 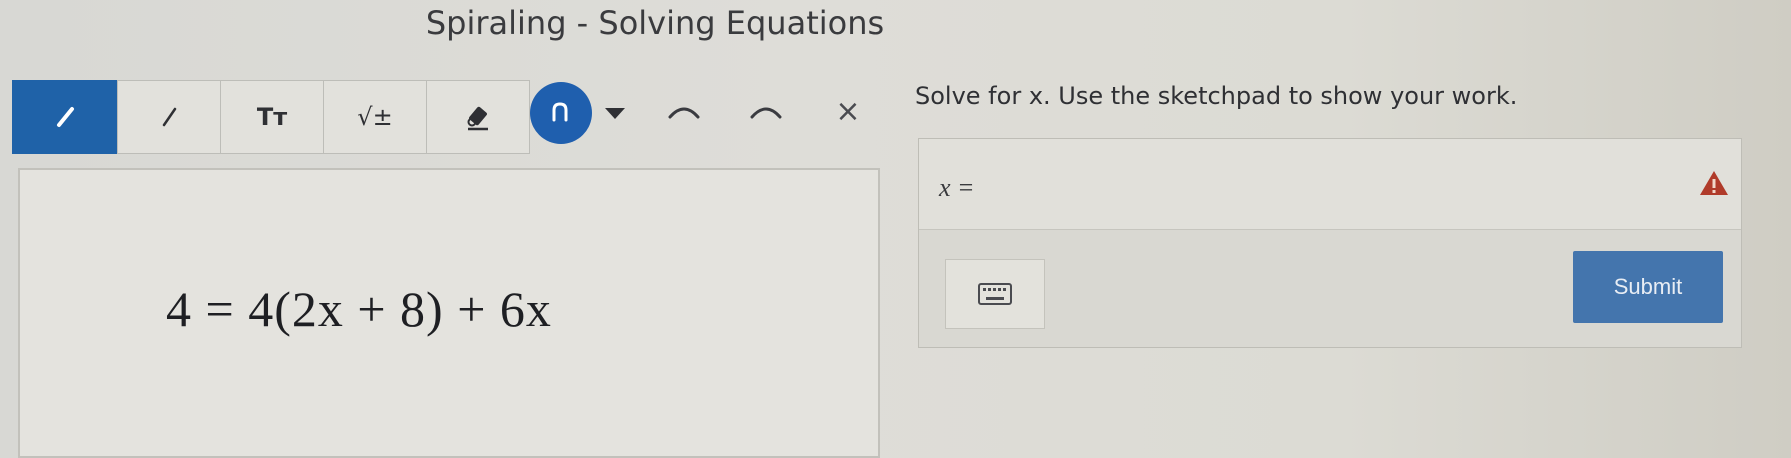 I want to click on keyboard-icon, so click(x=995, y=294).